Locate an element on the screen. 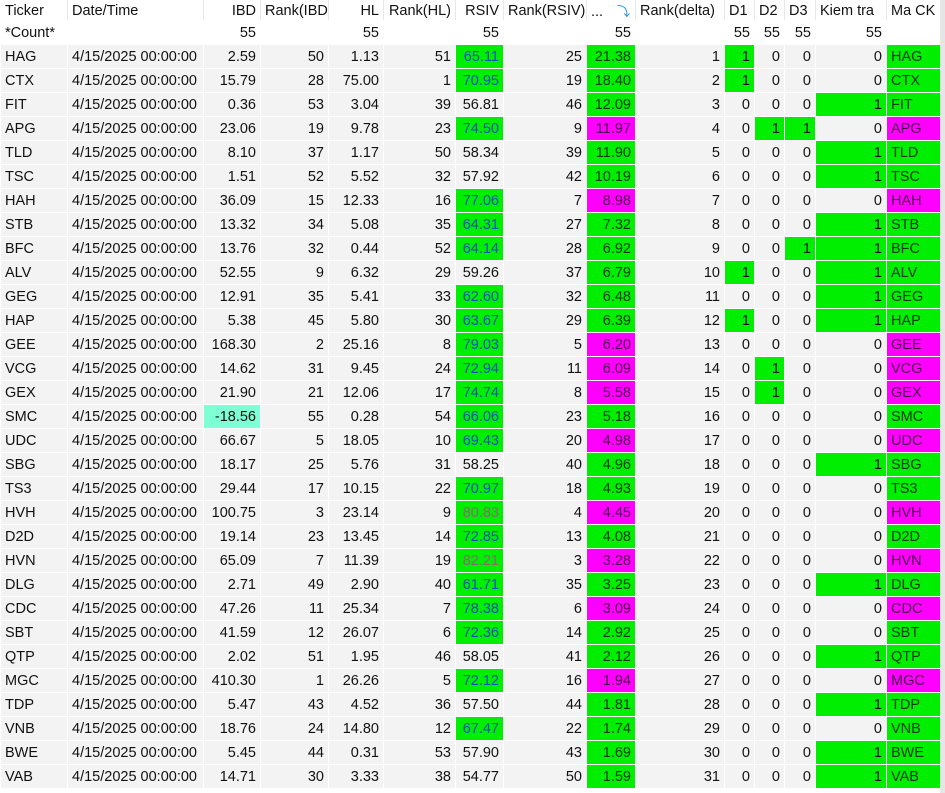 Image resolution: width=945 pixels, height=793 pixels. cell-hl: 5.80 is located at coordinates (356, 320).